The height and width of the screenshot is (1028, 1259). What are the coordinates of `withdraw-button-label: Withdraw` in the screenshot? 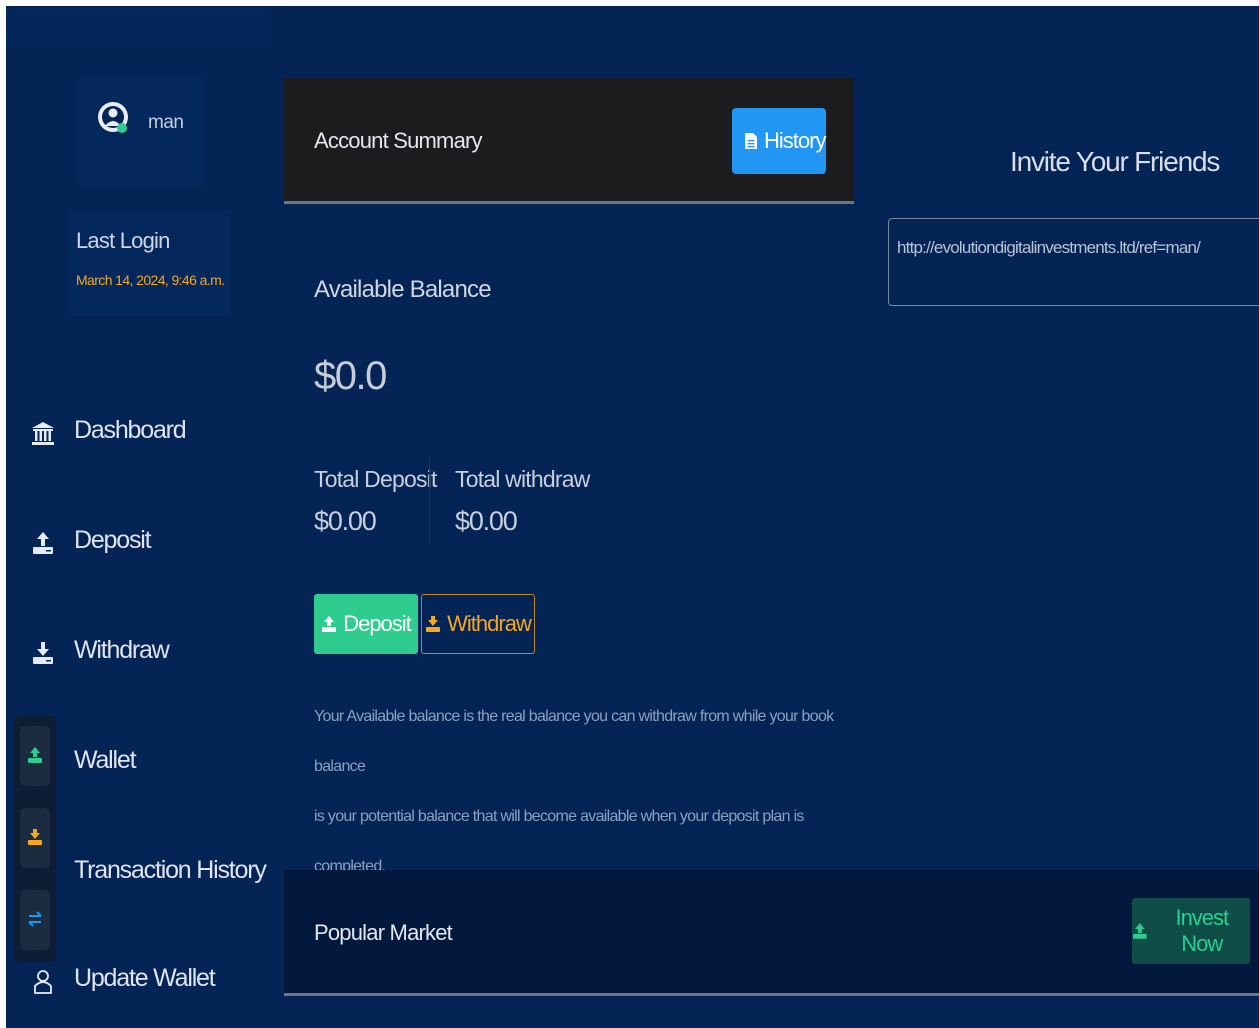 It's located at (489, 623).